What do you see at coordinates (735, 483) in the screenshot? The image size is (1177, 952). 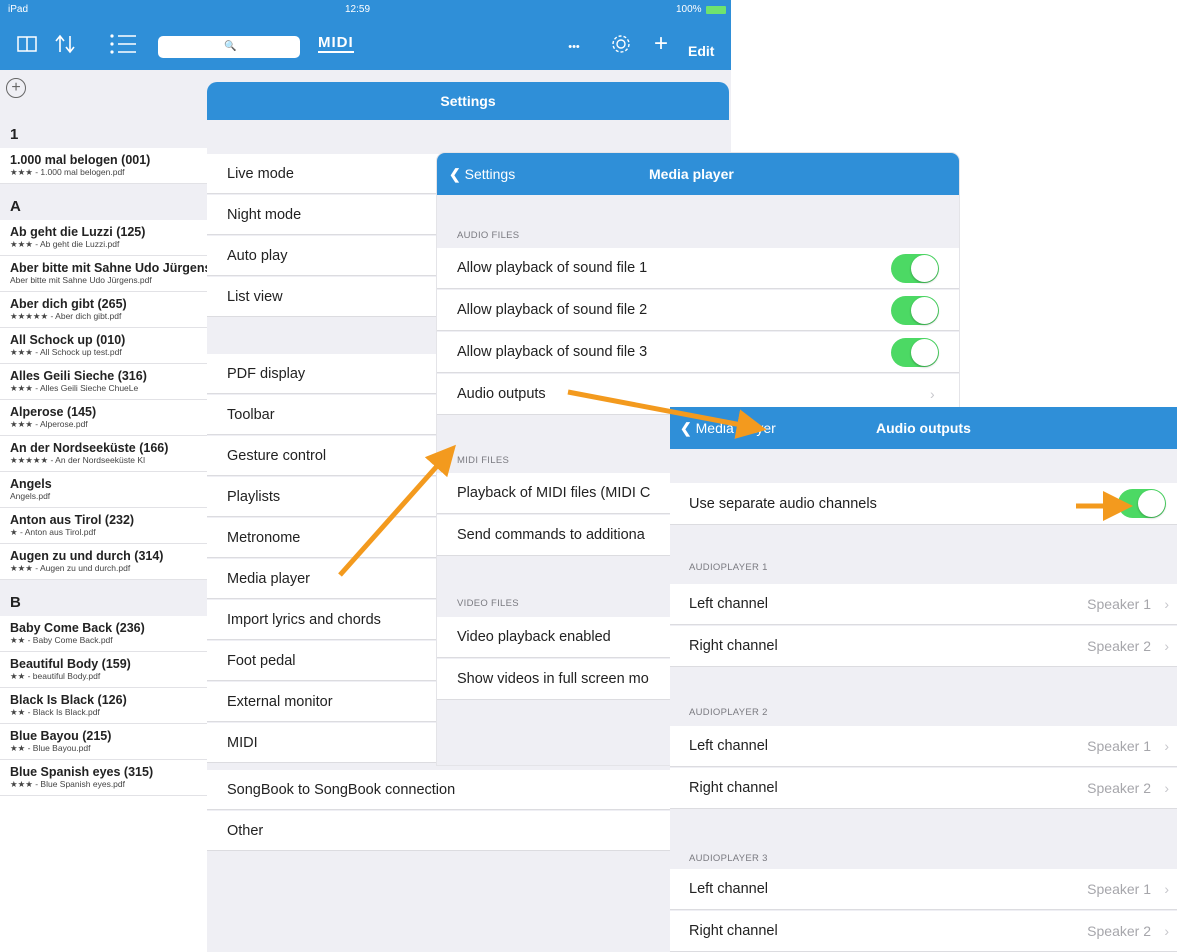 I see `annotation-arrows` at bounding box center [735, 483].